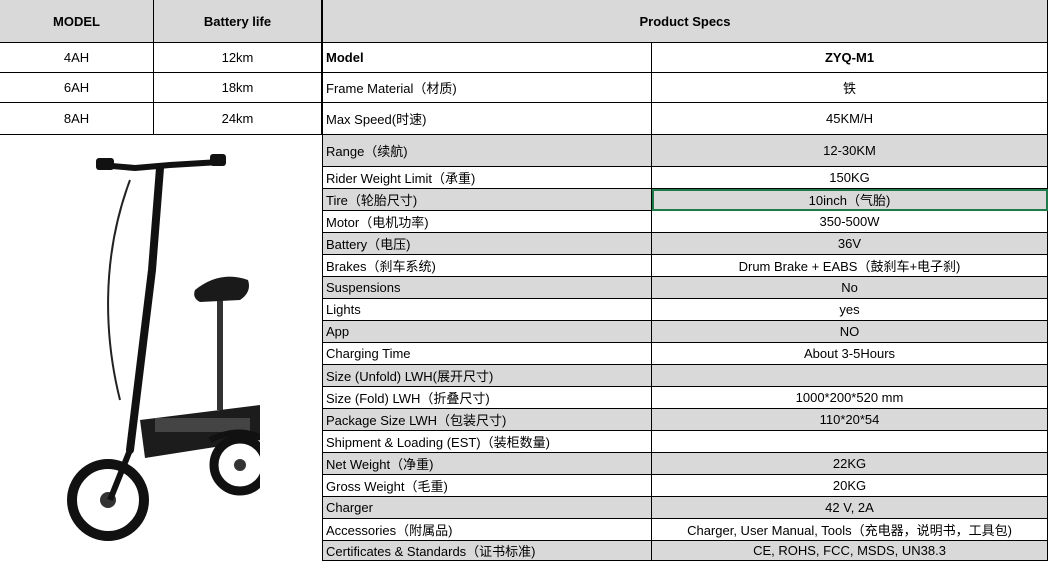  Describe the element at coordinates (487, 420) in the screenshot. I see `spec-label-cell: Package Size LWH（包装尺寸)` at that location.